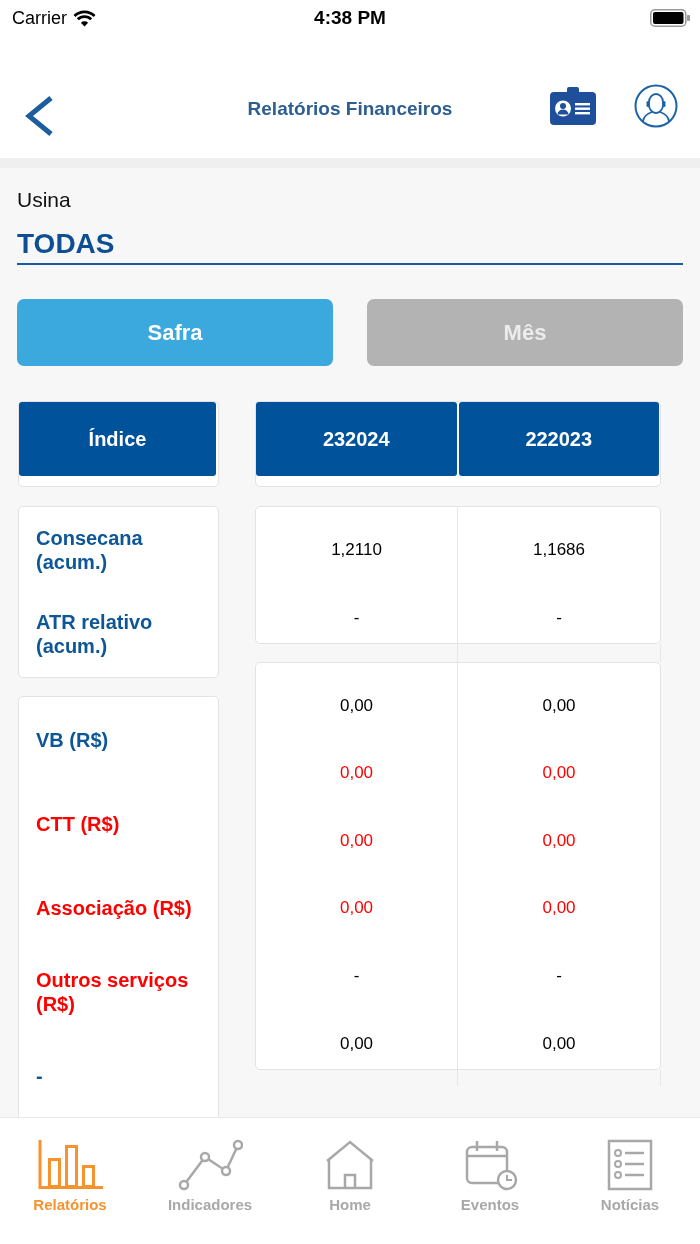 The width and height of the screenshot is (700, 1244). Describe the element at coordinates (44, 200) in the screenshot. I see `usina-label: Usina` at that location.